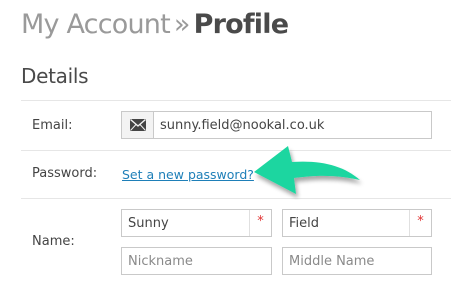 The height and width of the screenshot is (285, 451). What do you see at coordinates (357, 223) in the screenshot?
I see `last-name-field: Field *` at bounding box center [357, 223].